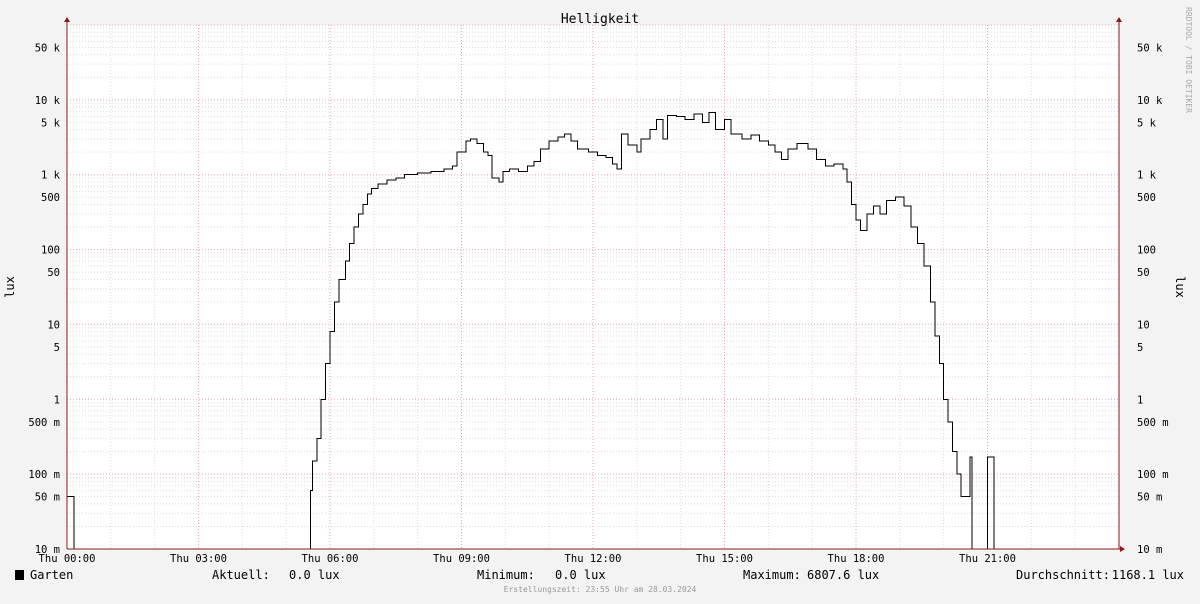 The height and width of the screenshot is (604, 1200). What do you see at coordinates (1150, 101) in the screenshot?
I see `y-tick-label-right: 10 k` at bounding box center [1150, 101].